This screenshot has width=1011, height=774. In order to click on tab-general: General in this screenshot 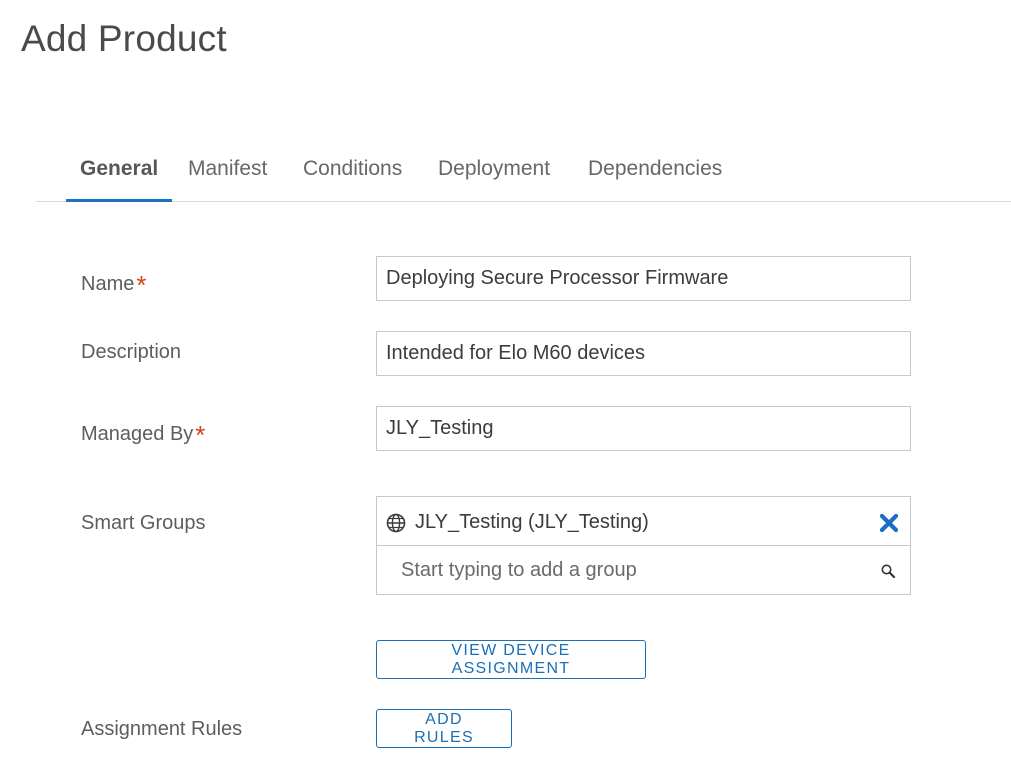, I will do `click(119, 179)`.